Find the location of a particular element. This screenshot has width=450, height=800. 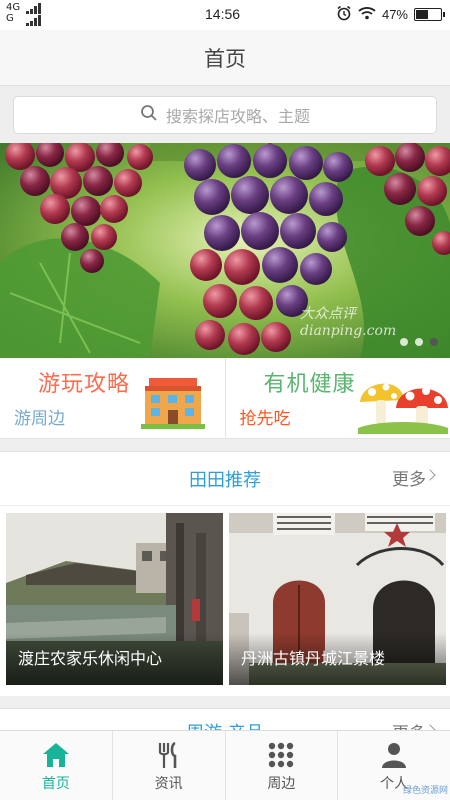

bottom-tab-bar: 首页 资讯 周边 个人 绿色资源网 is located at coordinates (225, 765).